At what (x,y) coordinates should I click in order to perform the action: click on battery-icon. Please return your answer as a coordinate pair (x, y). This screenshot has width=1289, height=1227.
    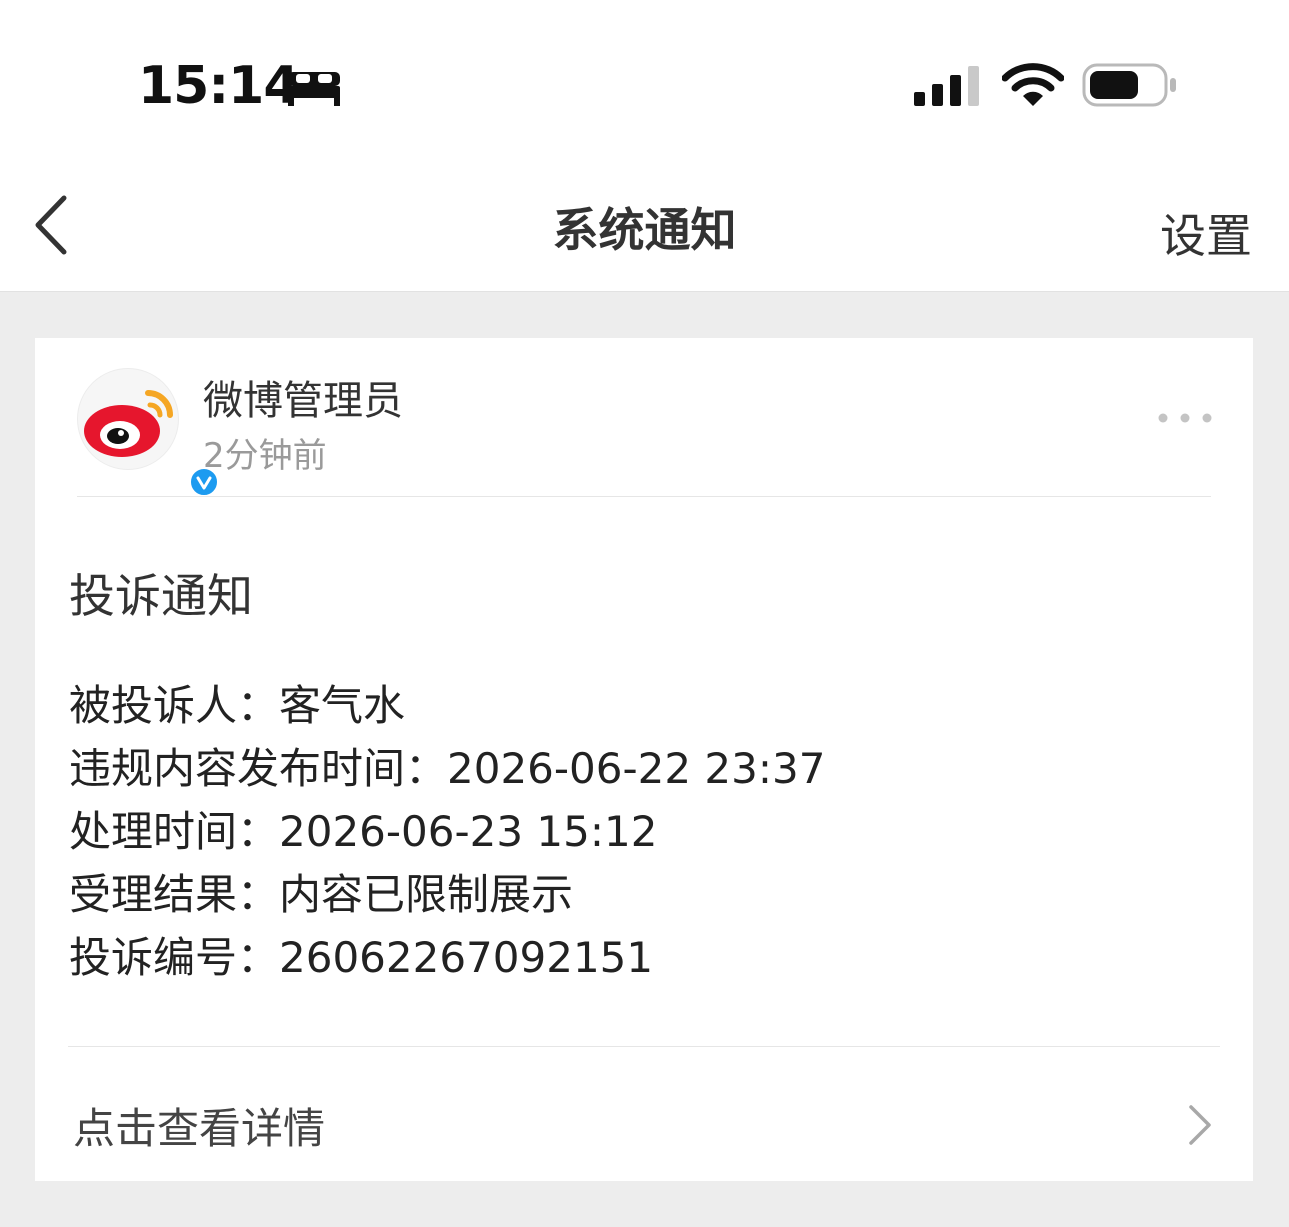
    Looking at the image, I should click on (1129, 85).